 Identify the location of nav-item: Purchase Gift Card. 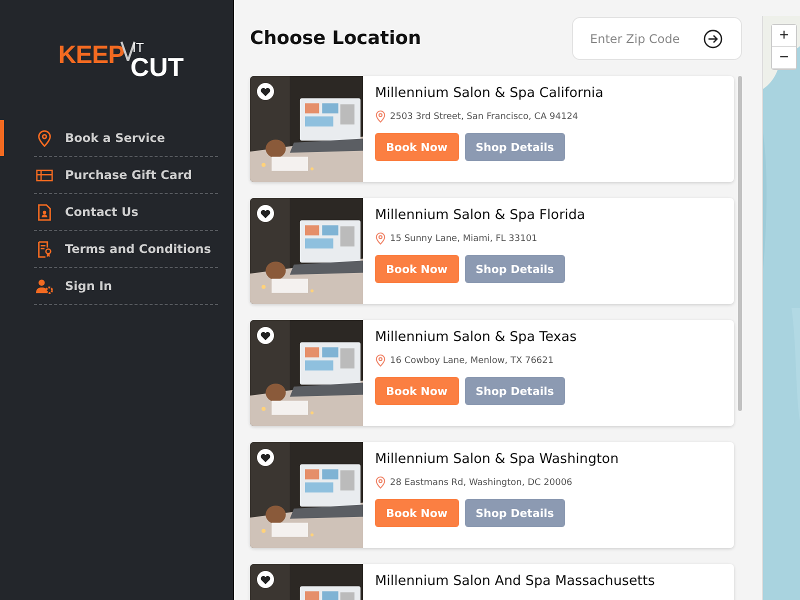
(109, 175).